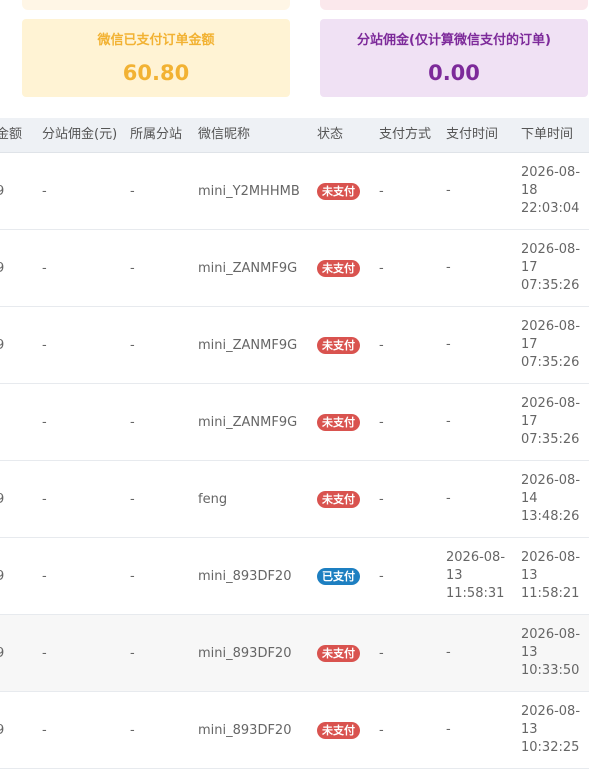 Image resolution: width=607 pixels, height=769 pixels. I want to click on header-branch: 所属分站, so click(156, 135).